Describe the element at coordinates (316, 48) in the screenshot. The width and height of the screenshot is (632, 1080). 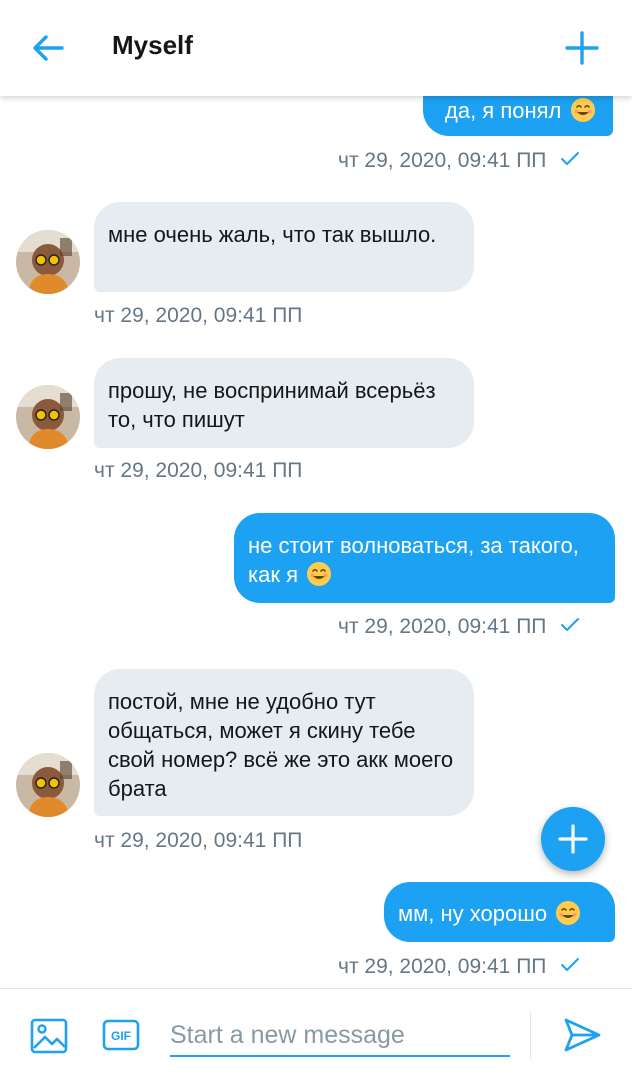
I see `conversation-header: Myself` at that location.